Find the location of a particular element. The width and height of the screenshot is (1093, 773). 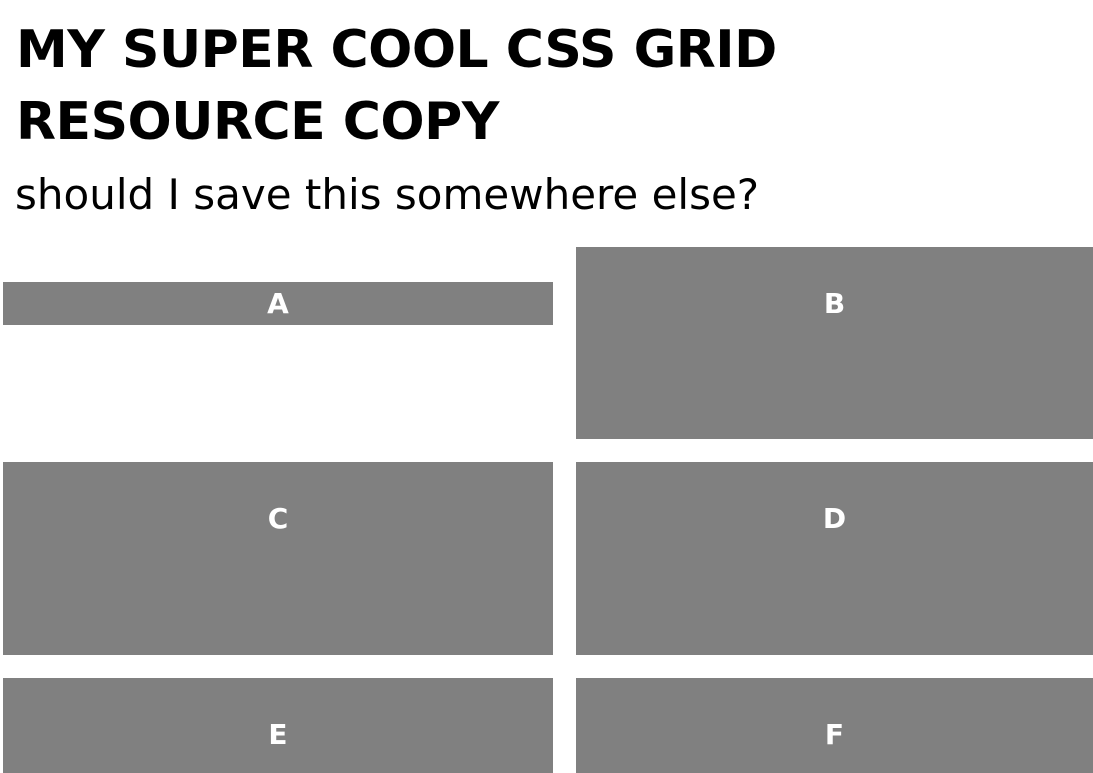

grid-item-e: E is located at coordinates (278, 725).